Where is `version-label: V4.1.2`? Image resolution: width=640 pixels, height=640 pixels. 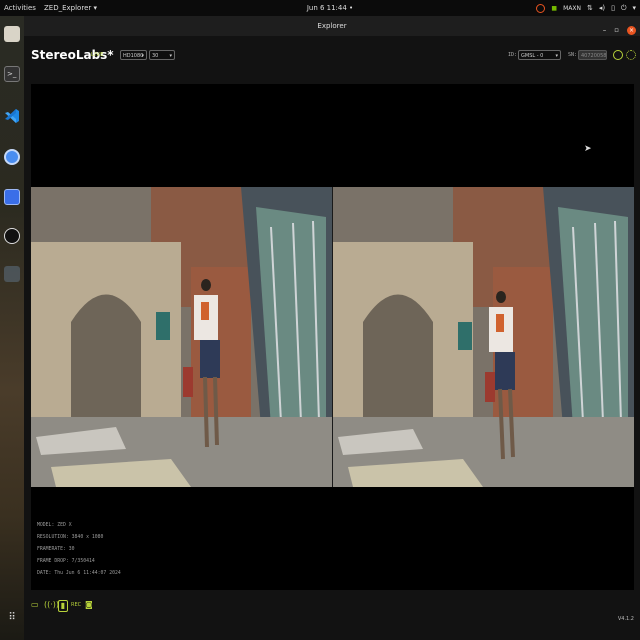 version-label: V4.1.2 is located at coordinates (625, 619).